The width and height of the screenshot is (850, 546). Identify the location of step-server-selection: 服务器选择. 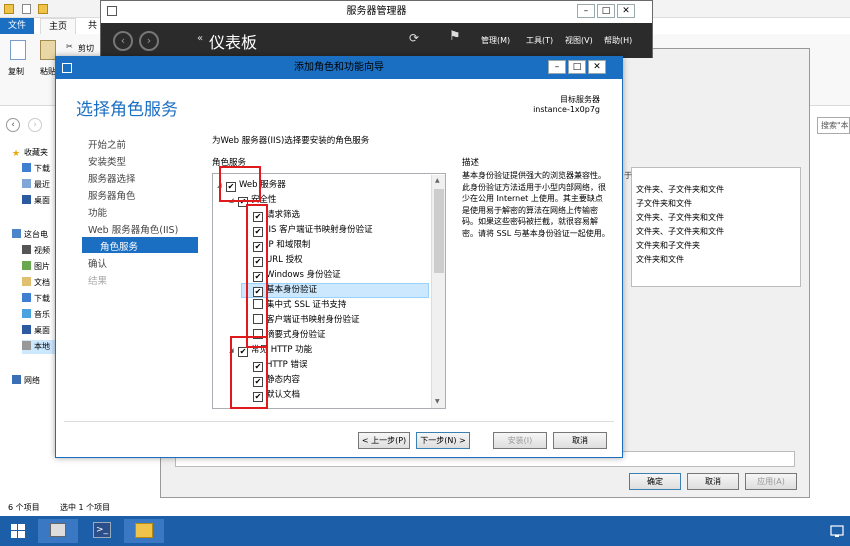
(112, 178).